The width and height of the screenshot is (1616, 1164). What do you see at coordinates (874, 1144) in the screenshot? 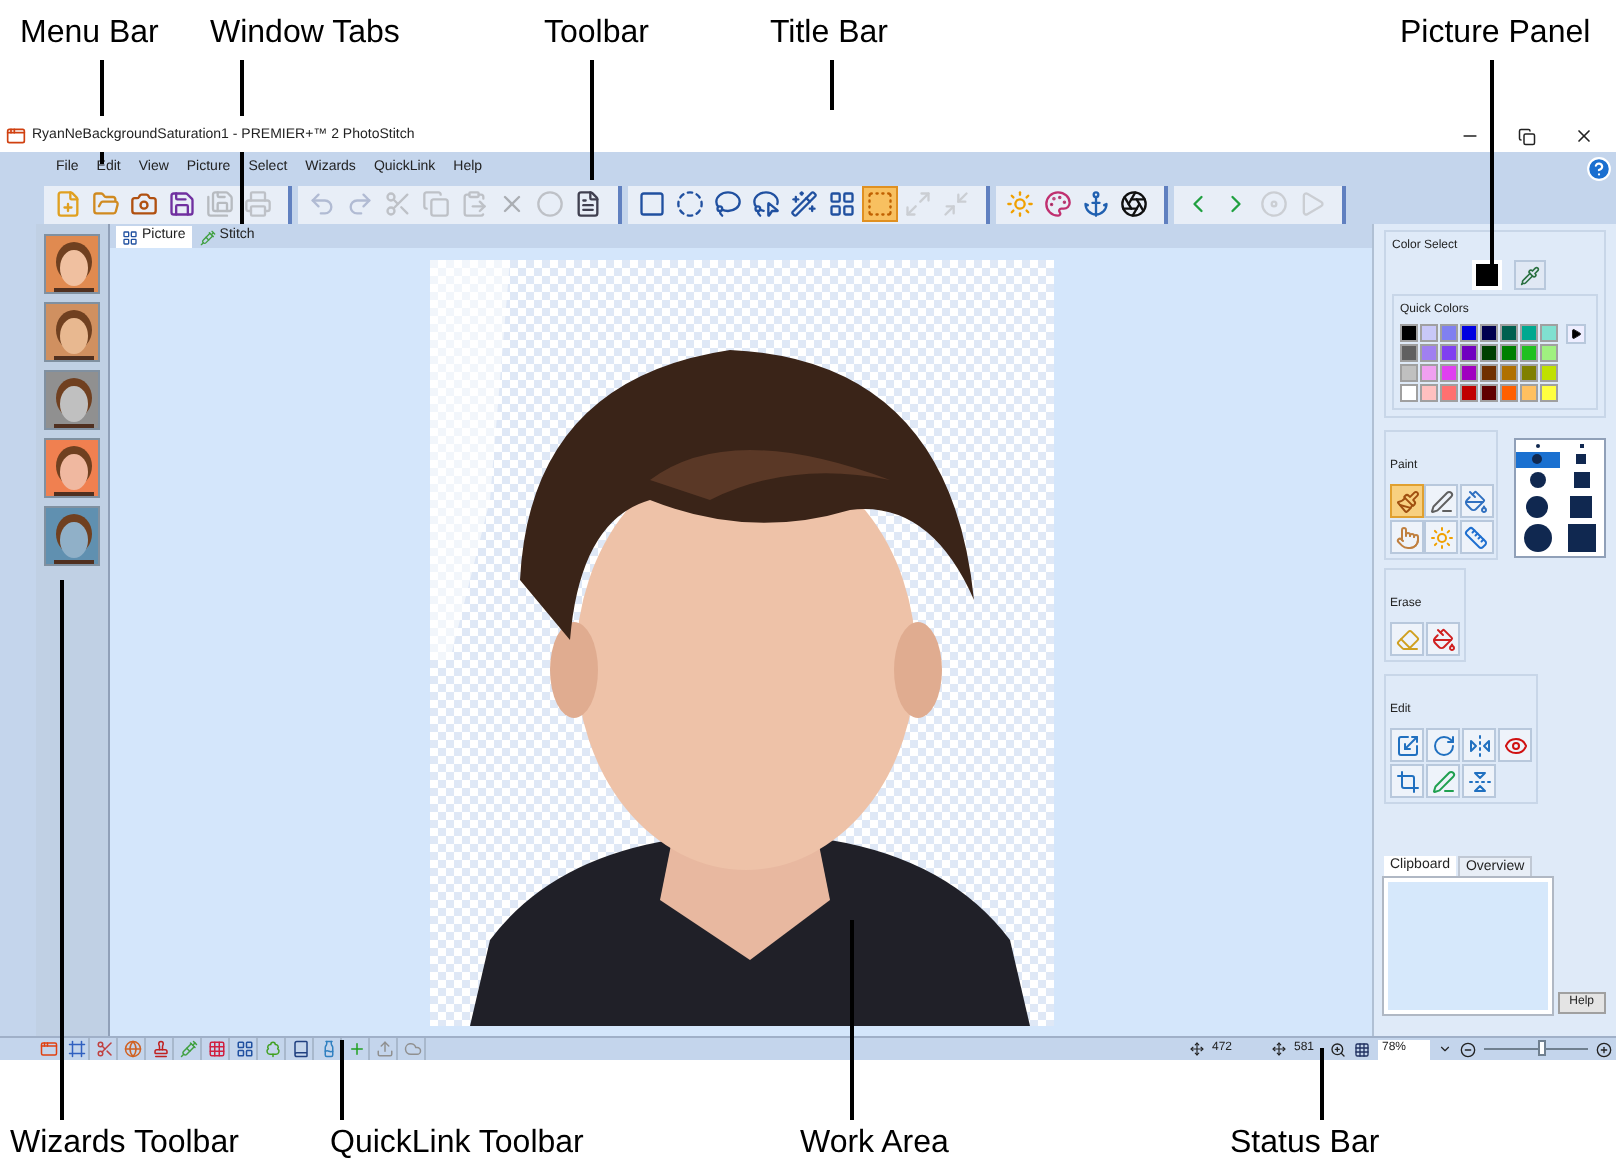
I see `callout-label: Work Area` at bounding box center [874, 1144].